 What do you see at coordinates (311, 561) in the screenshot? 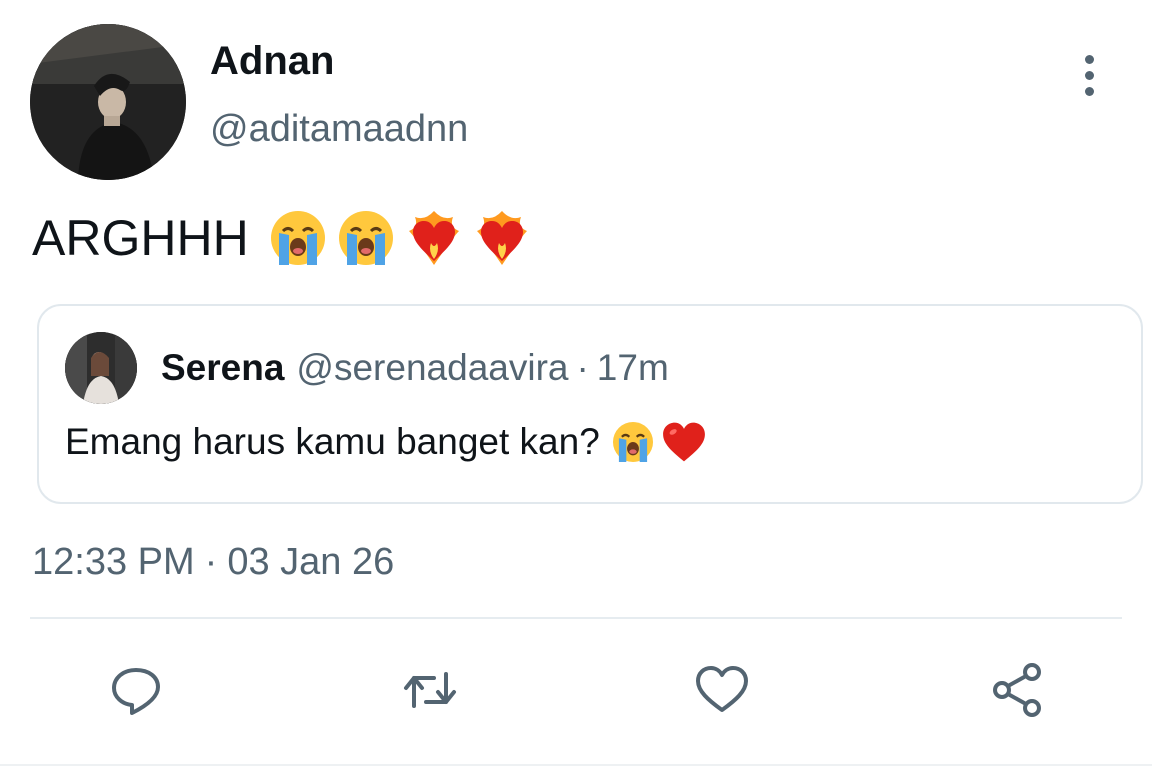
I see `timestamp-date: 03 Jan 26` at bounding box center [311, 561].